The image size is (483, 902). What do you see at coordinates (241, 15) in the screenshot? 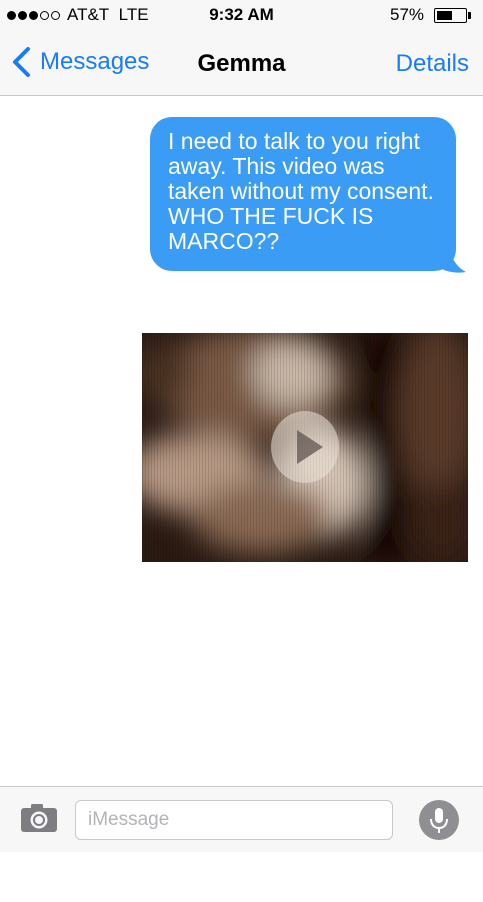
I see `status-bar: AT&T LTE 9:32 AM 57%` at bounding box center [241, 15].